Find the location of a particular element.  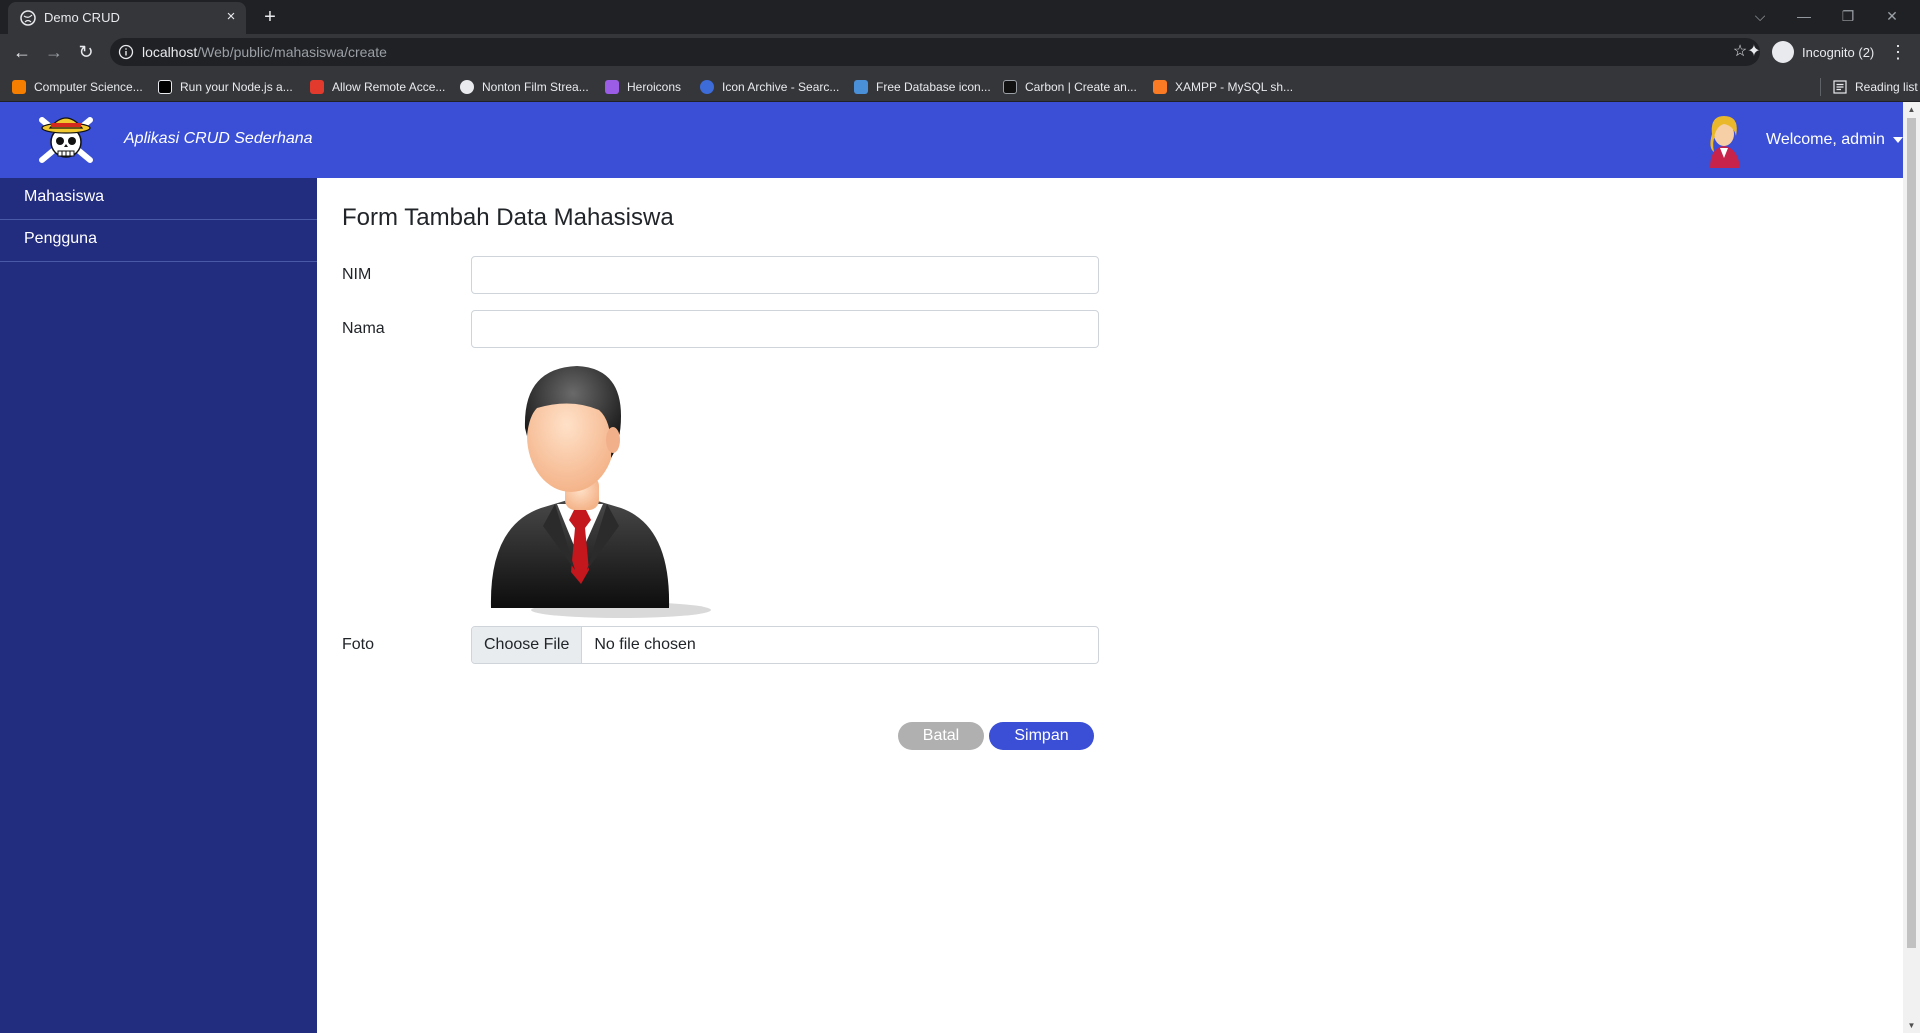

tab-search-icon: ⌵ is located at coordinates (1760, 16).